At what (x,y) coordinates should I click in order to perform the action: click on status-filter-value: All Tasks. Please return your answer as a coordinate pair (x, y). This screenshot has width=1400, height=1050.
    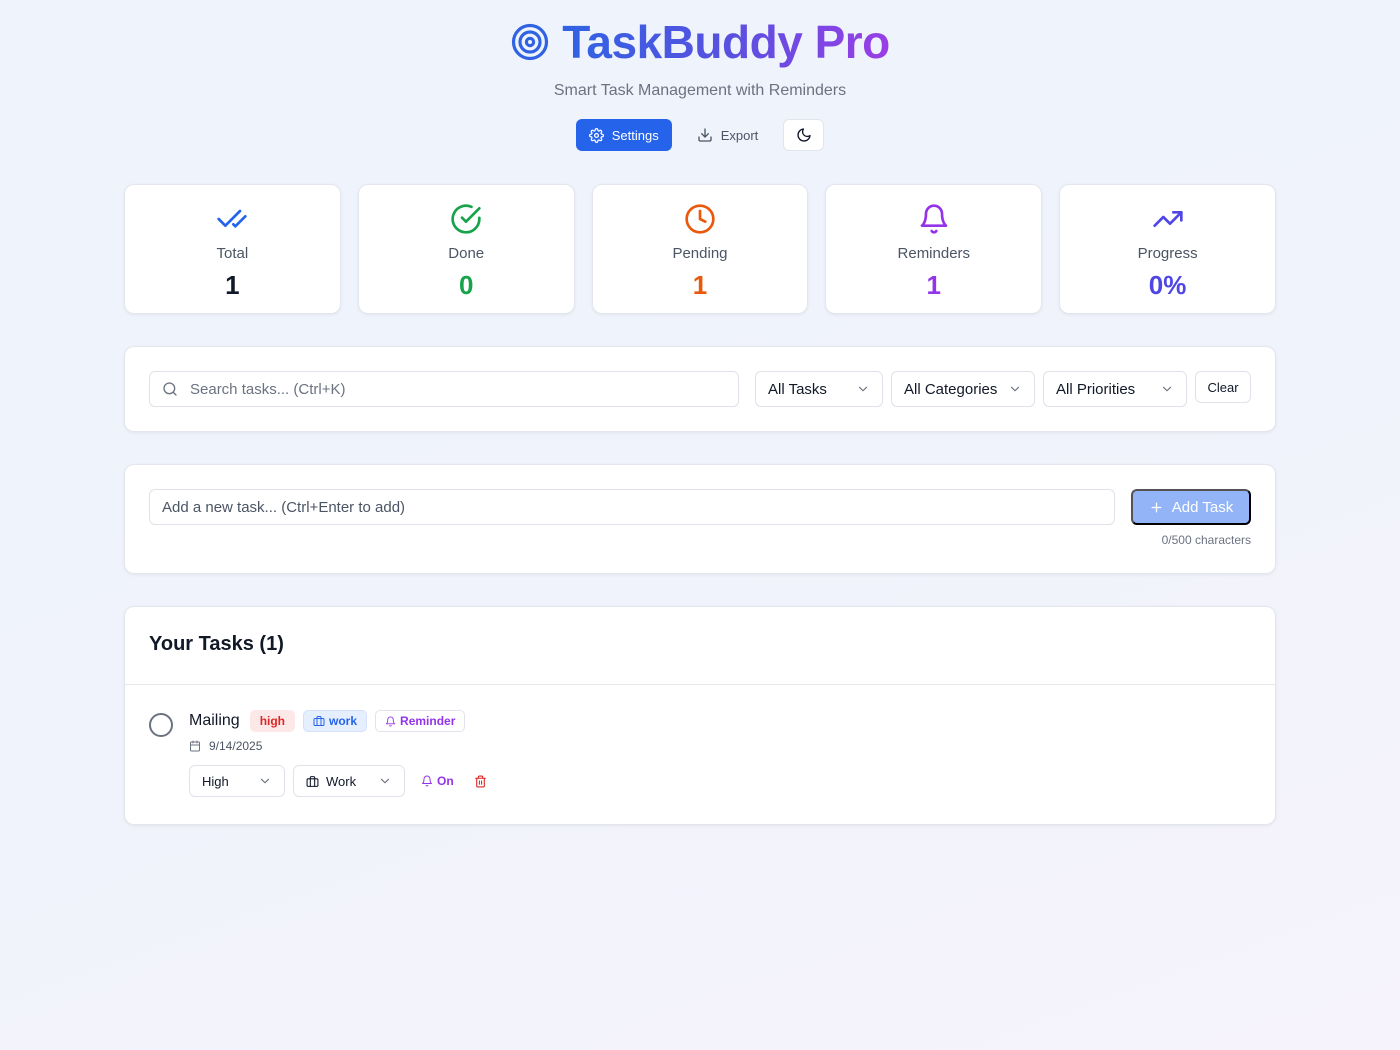
    Looking at the image, I should click on (797, 389).